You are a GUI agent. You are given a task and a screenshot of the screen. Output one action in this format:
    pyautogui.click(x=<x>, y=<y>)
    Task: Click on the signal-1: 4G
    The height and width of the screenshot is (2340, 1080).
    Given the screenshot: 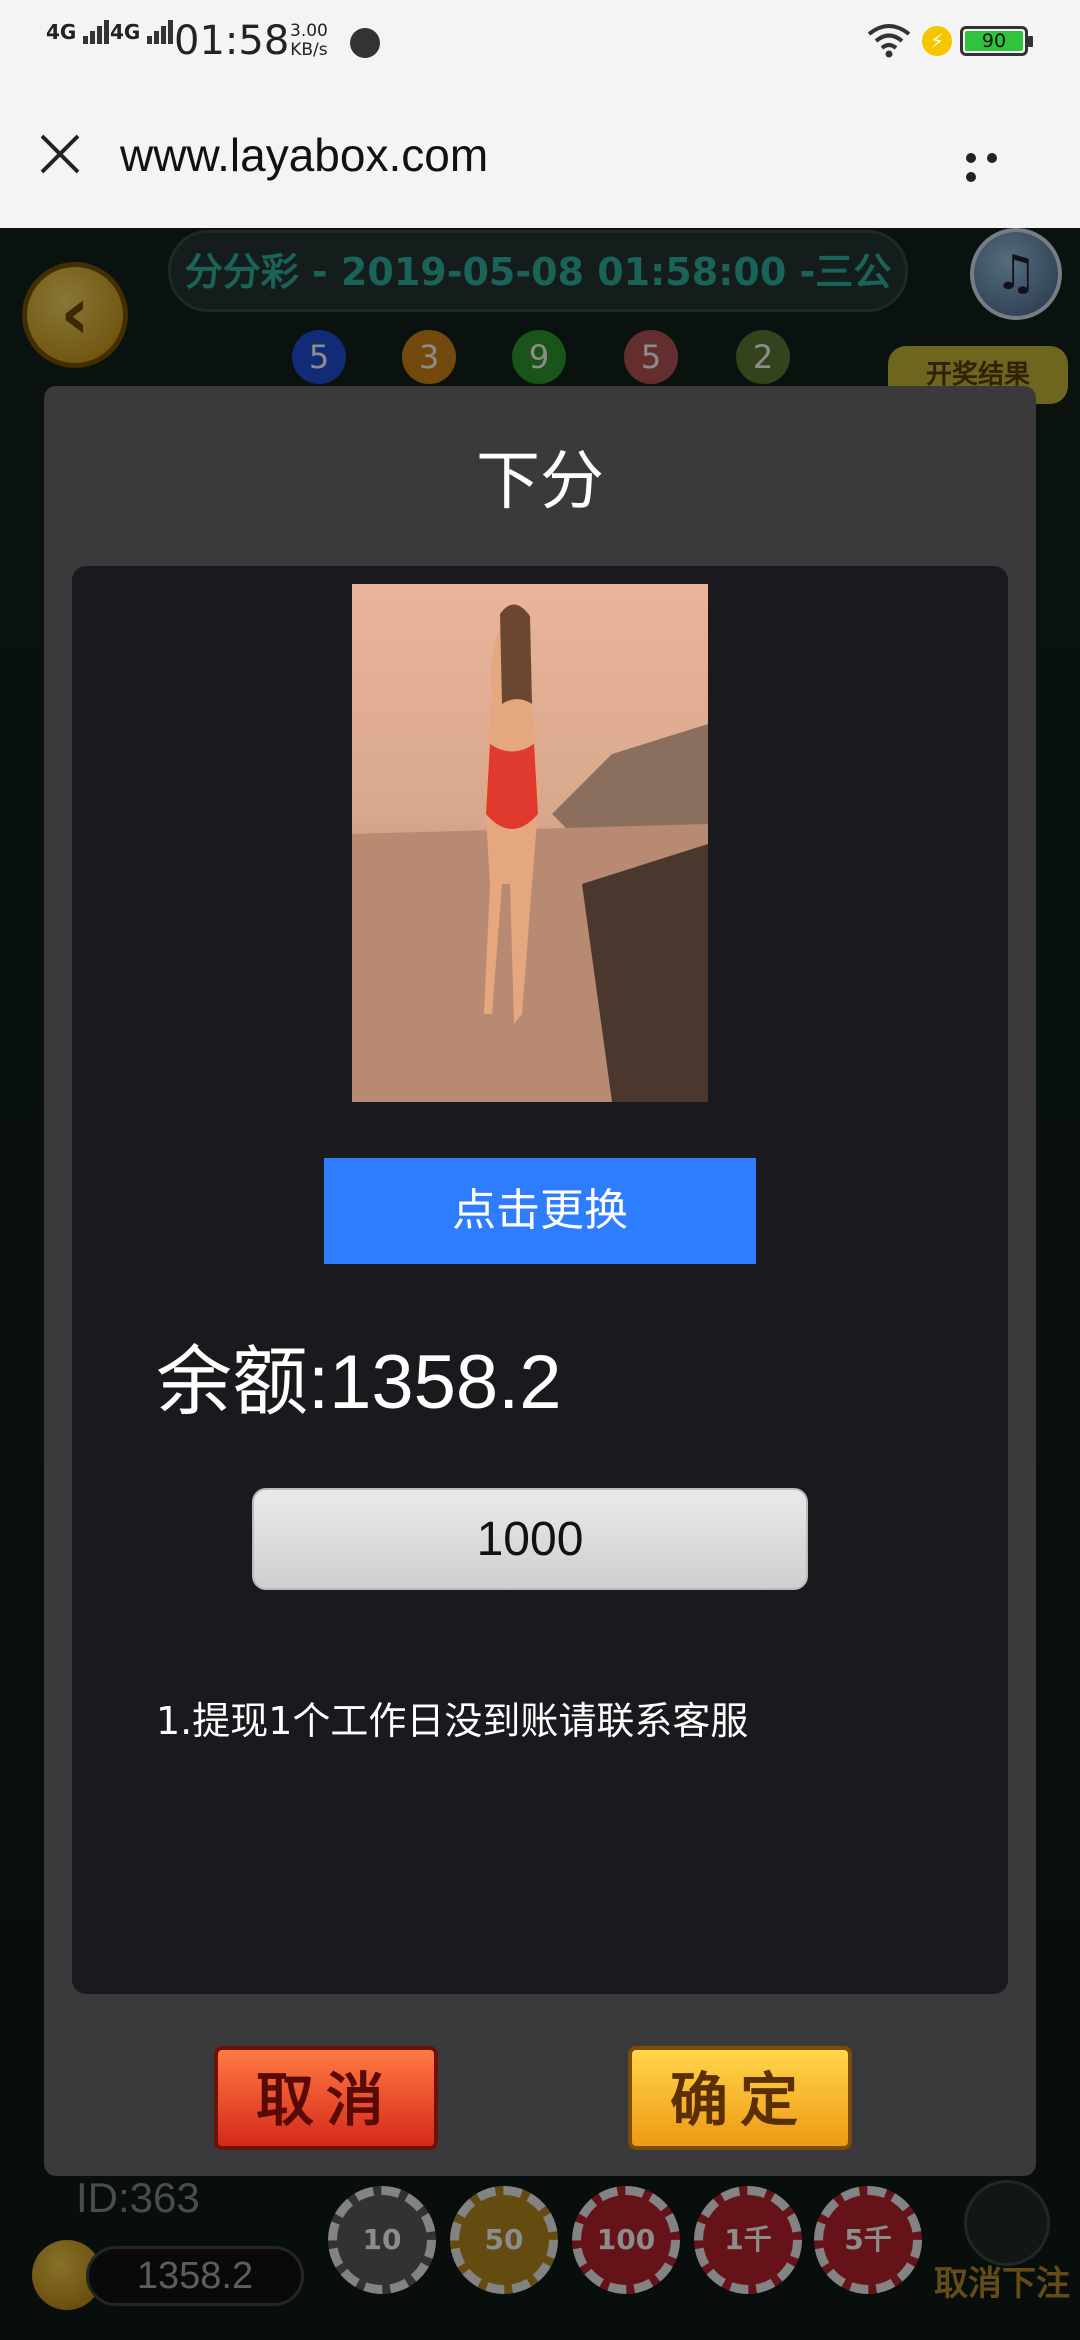 What is the action you would take?
    pyautogui.click(x=78, y=32)
    